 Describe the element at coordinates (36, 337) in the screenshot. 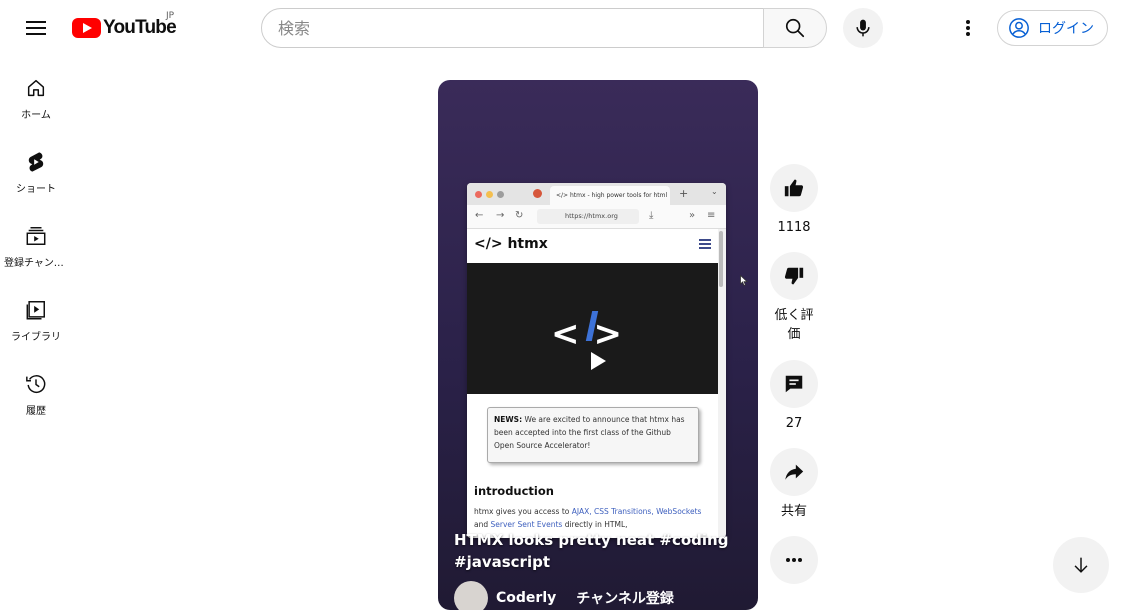

I see `sidebar-item-label: ライブラリ` at that location.